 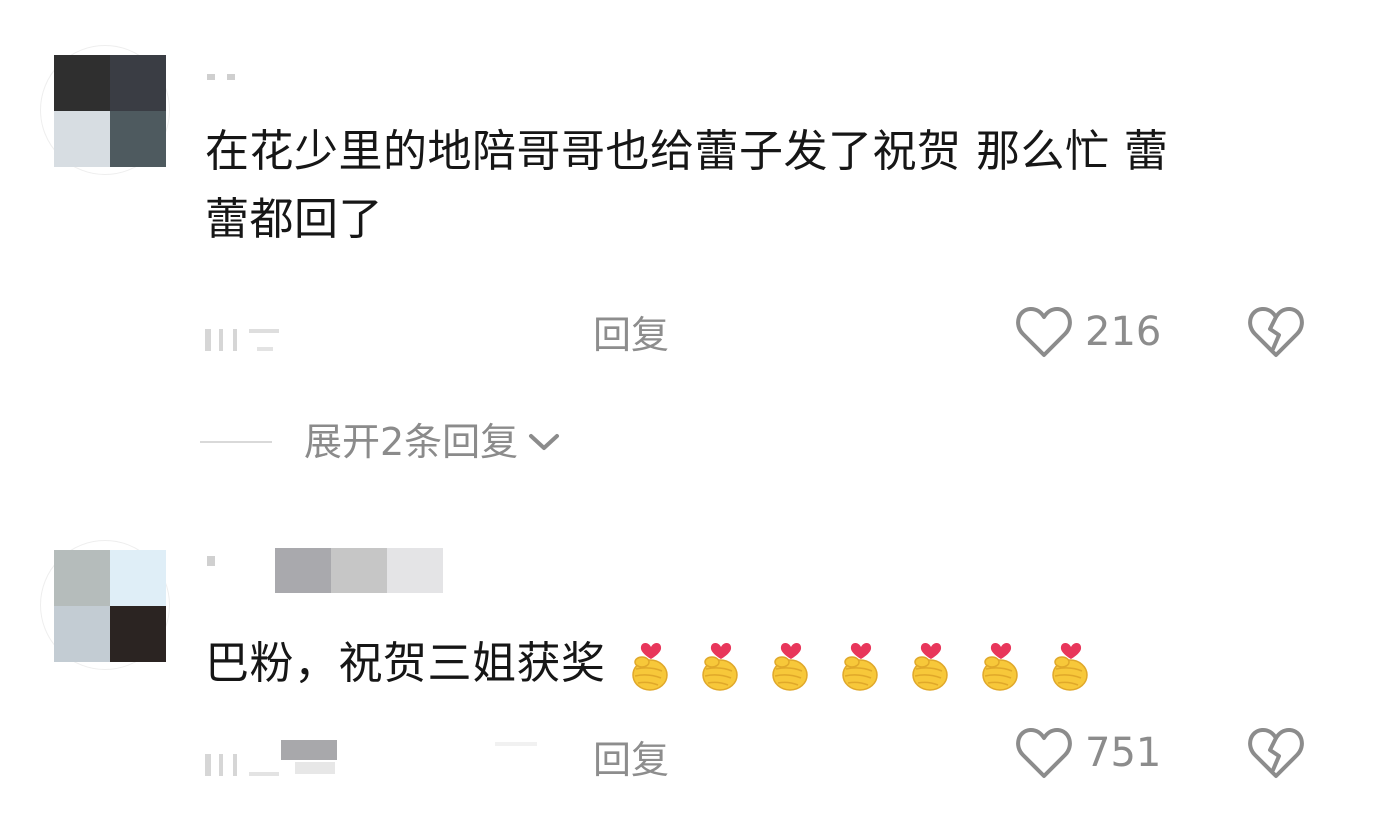 What do you see at coordinates (544, 442) in the screenshot?
I see `chevron-down-icon` at bounding box center [544, 442].